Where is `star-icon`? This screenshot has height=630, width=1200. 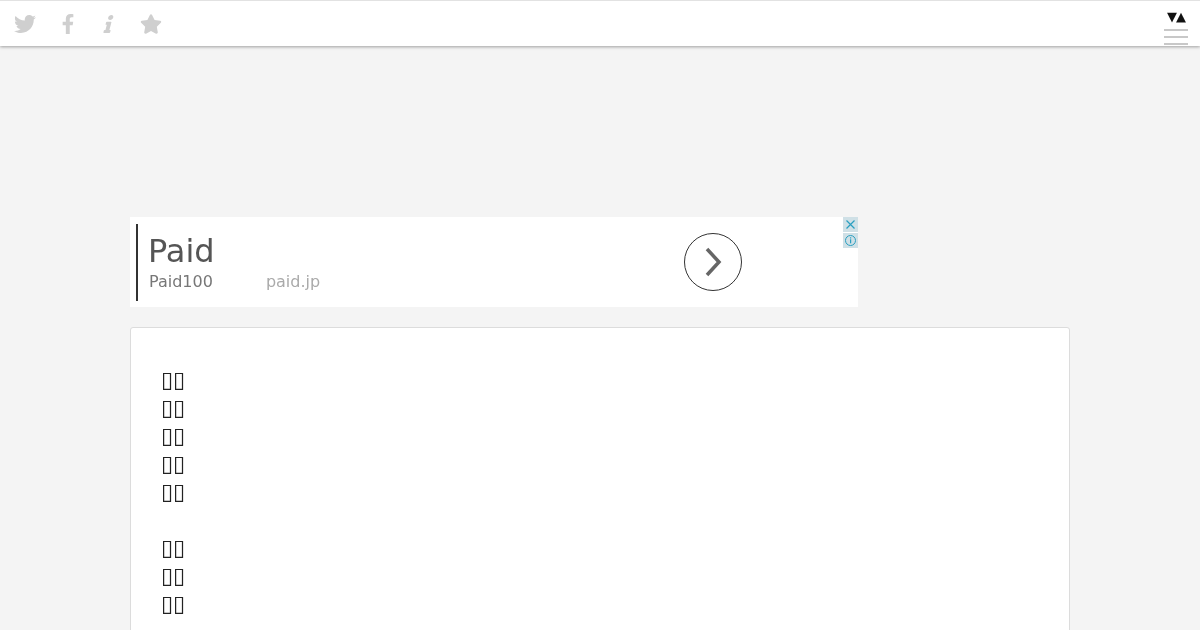
star-icon is located at coordinates (151, 23).